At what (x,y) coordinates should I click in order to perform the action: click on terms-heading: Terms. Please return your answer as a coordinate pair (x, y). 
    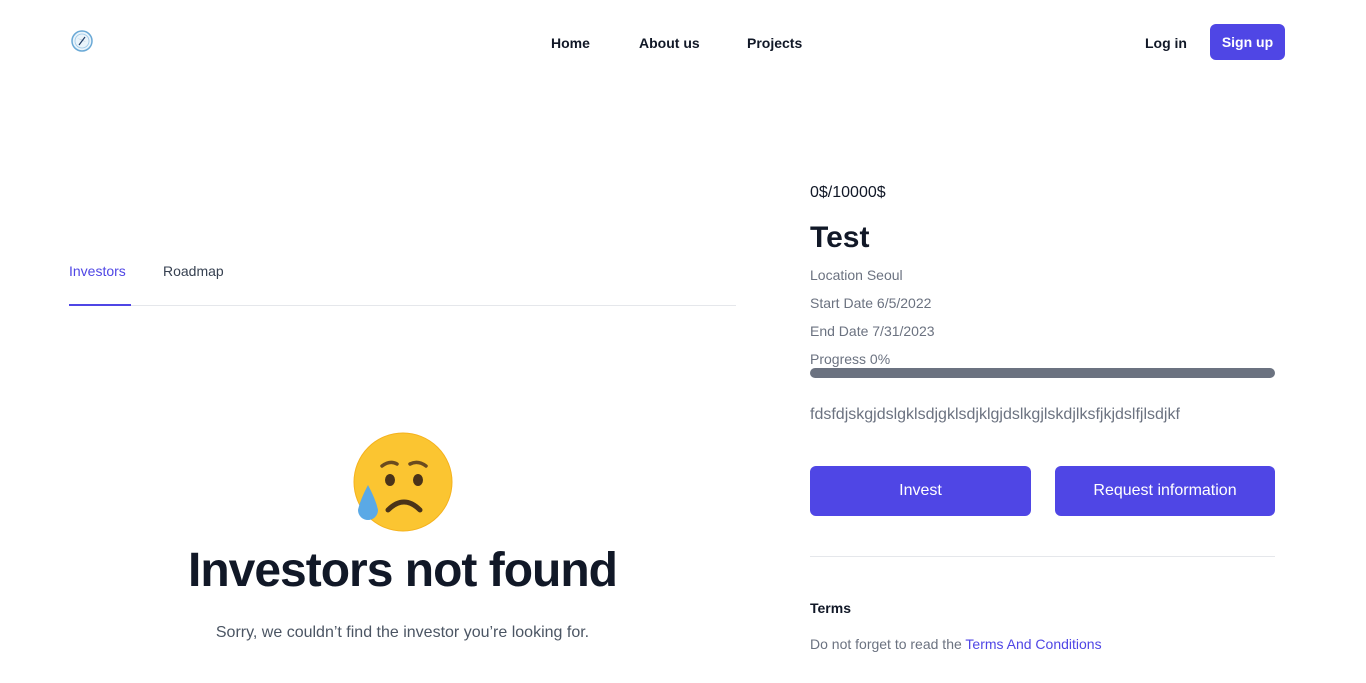
    Looking at the image, I should click on (830, 608).